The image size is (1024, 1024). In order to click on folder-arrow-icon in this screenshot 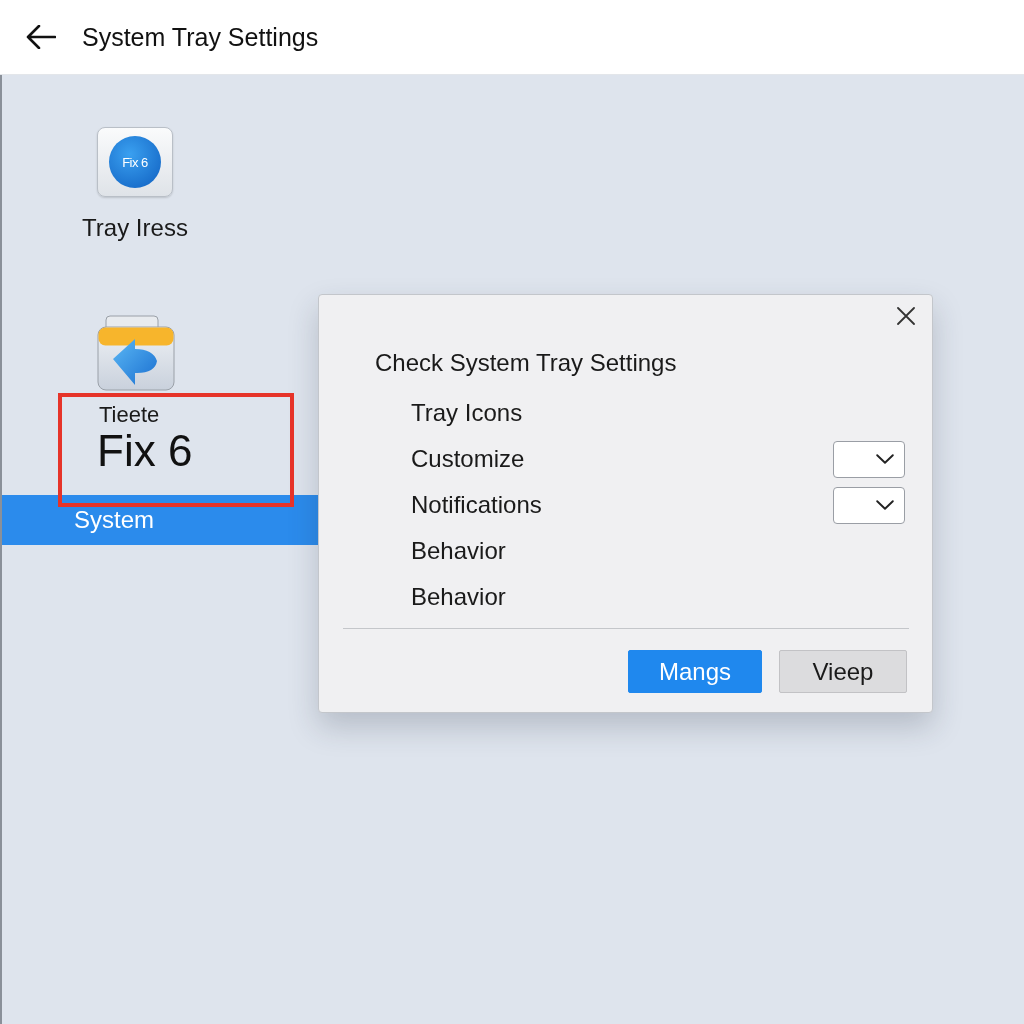, I will do `click(136, 353)`.